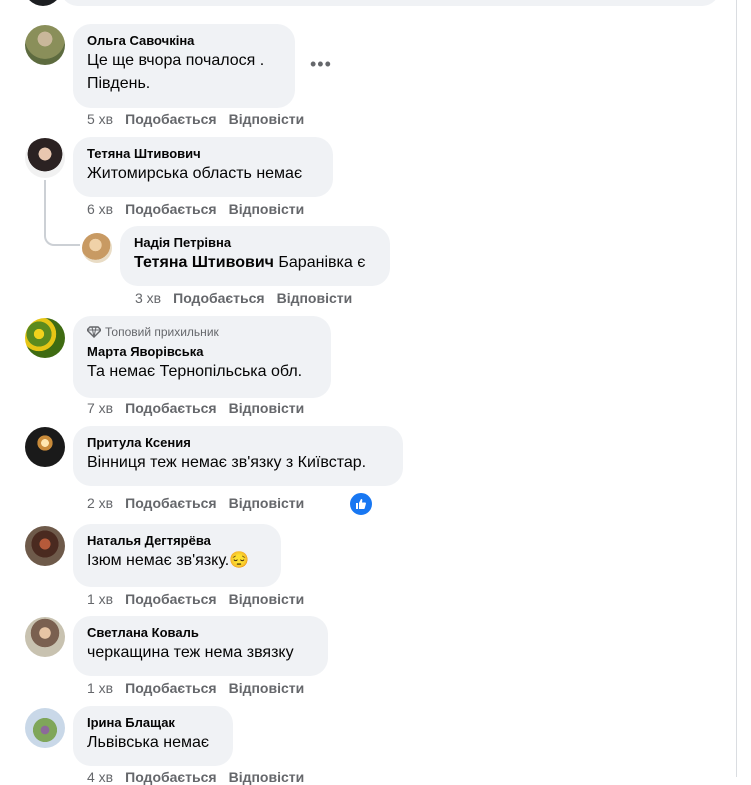 This screenshot has width=751, height=785. Describe the element at coordinates (390, 3) in the screenshot. I see `comment-input` at that location.